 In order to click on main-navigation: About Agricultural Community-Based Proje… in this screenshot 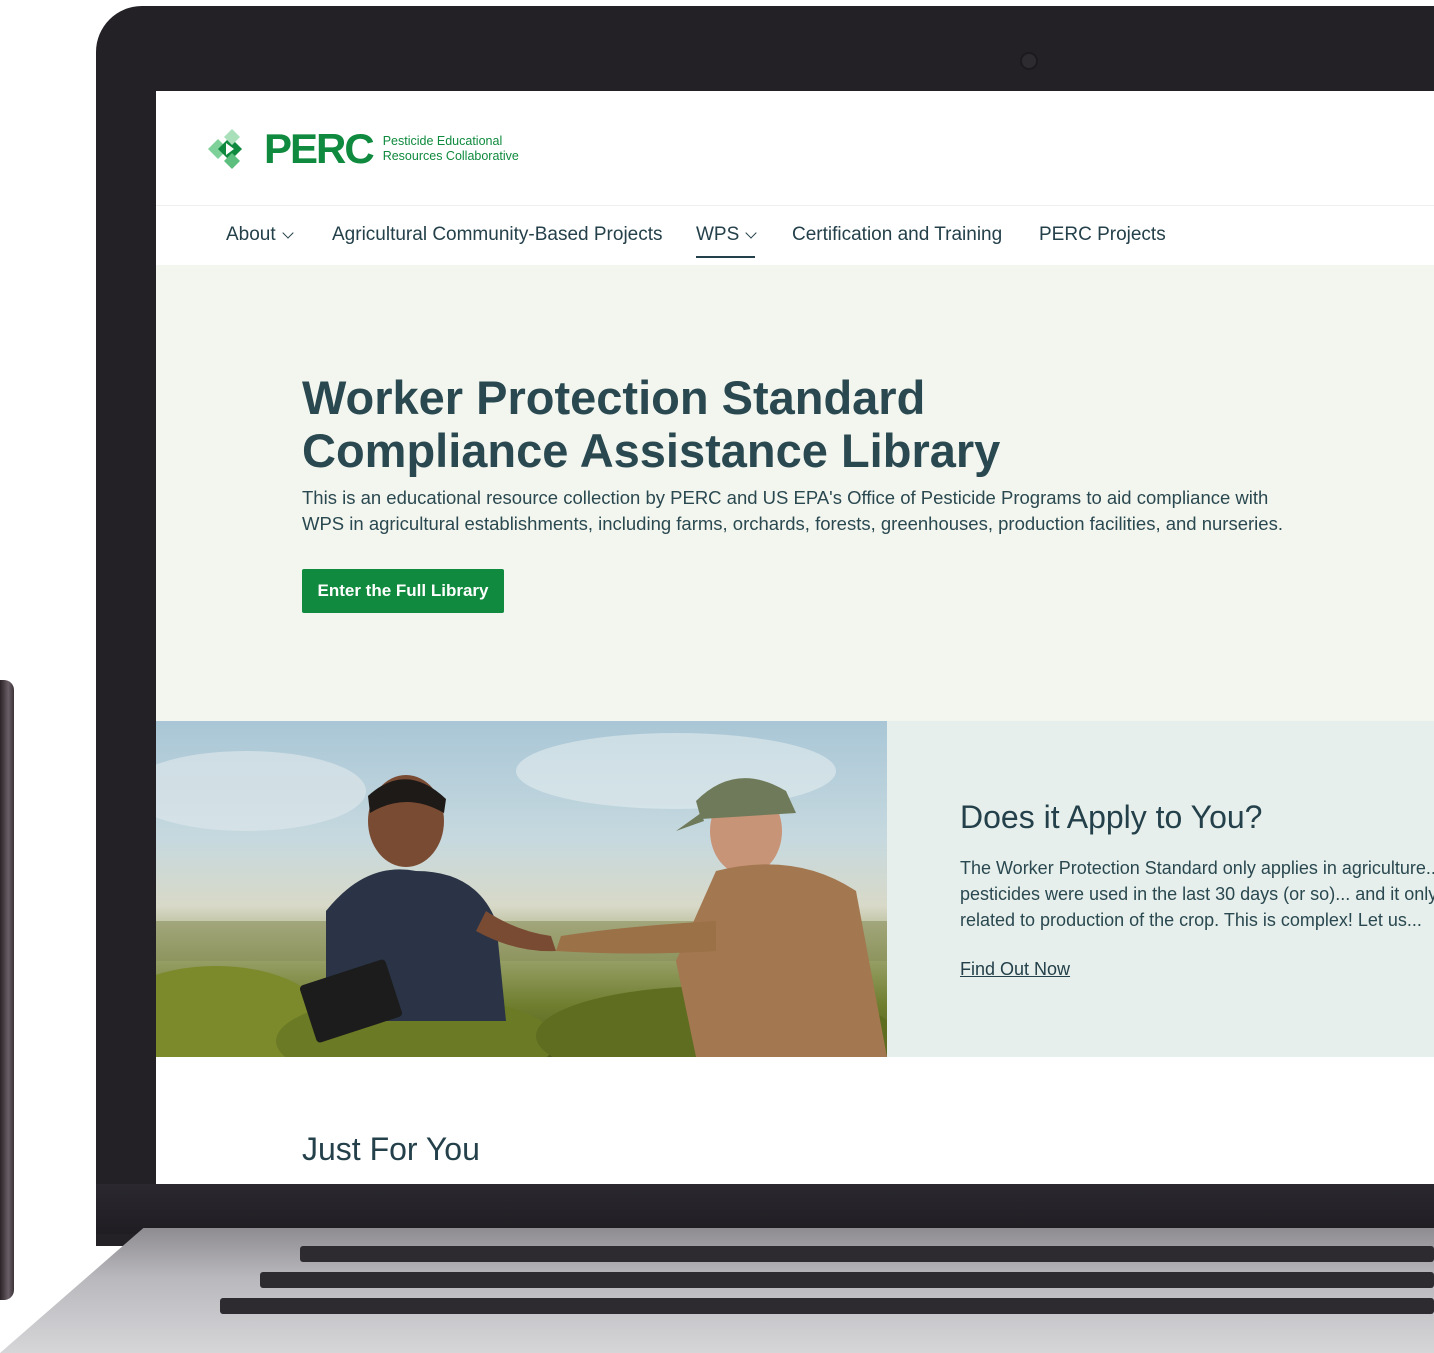, I will do `click(795, 235)`.